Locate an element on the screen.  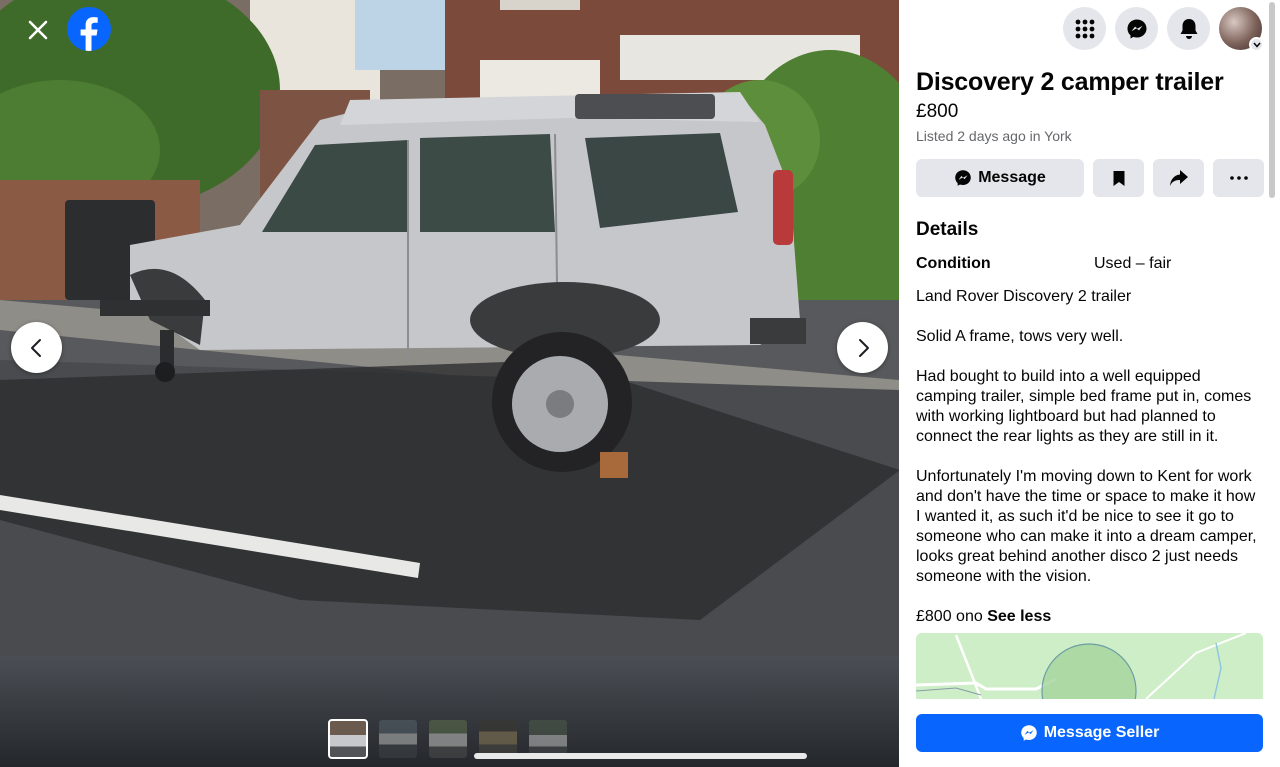
price-note: £800 ono is located at coordinates (949, 616).